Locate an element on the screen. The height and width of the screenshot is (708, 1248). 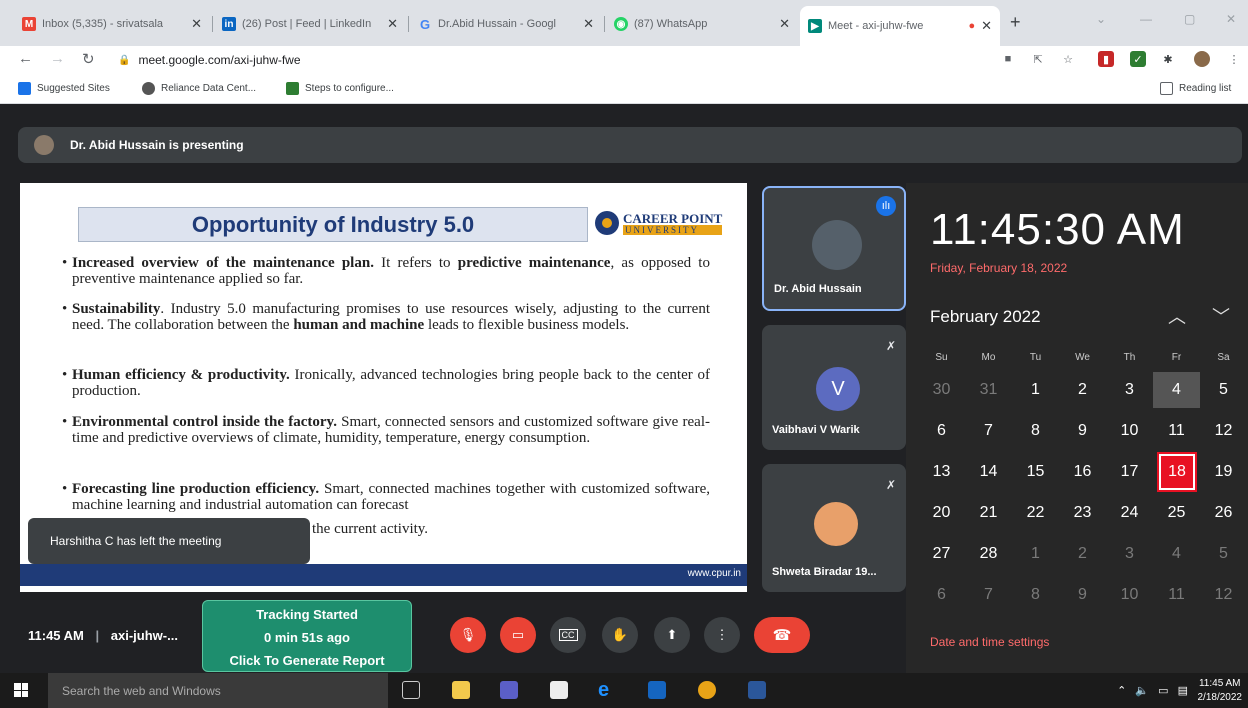
calendar-day: 21 is located at coordinates (988, 513).